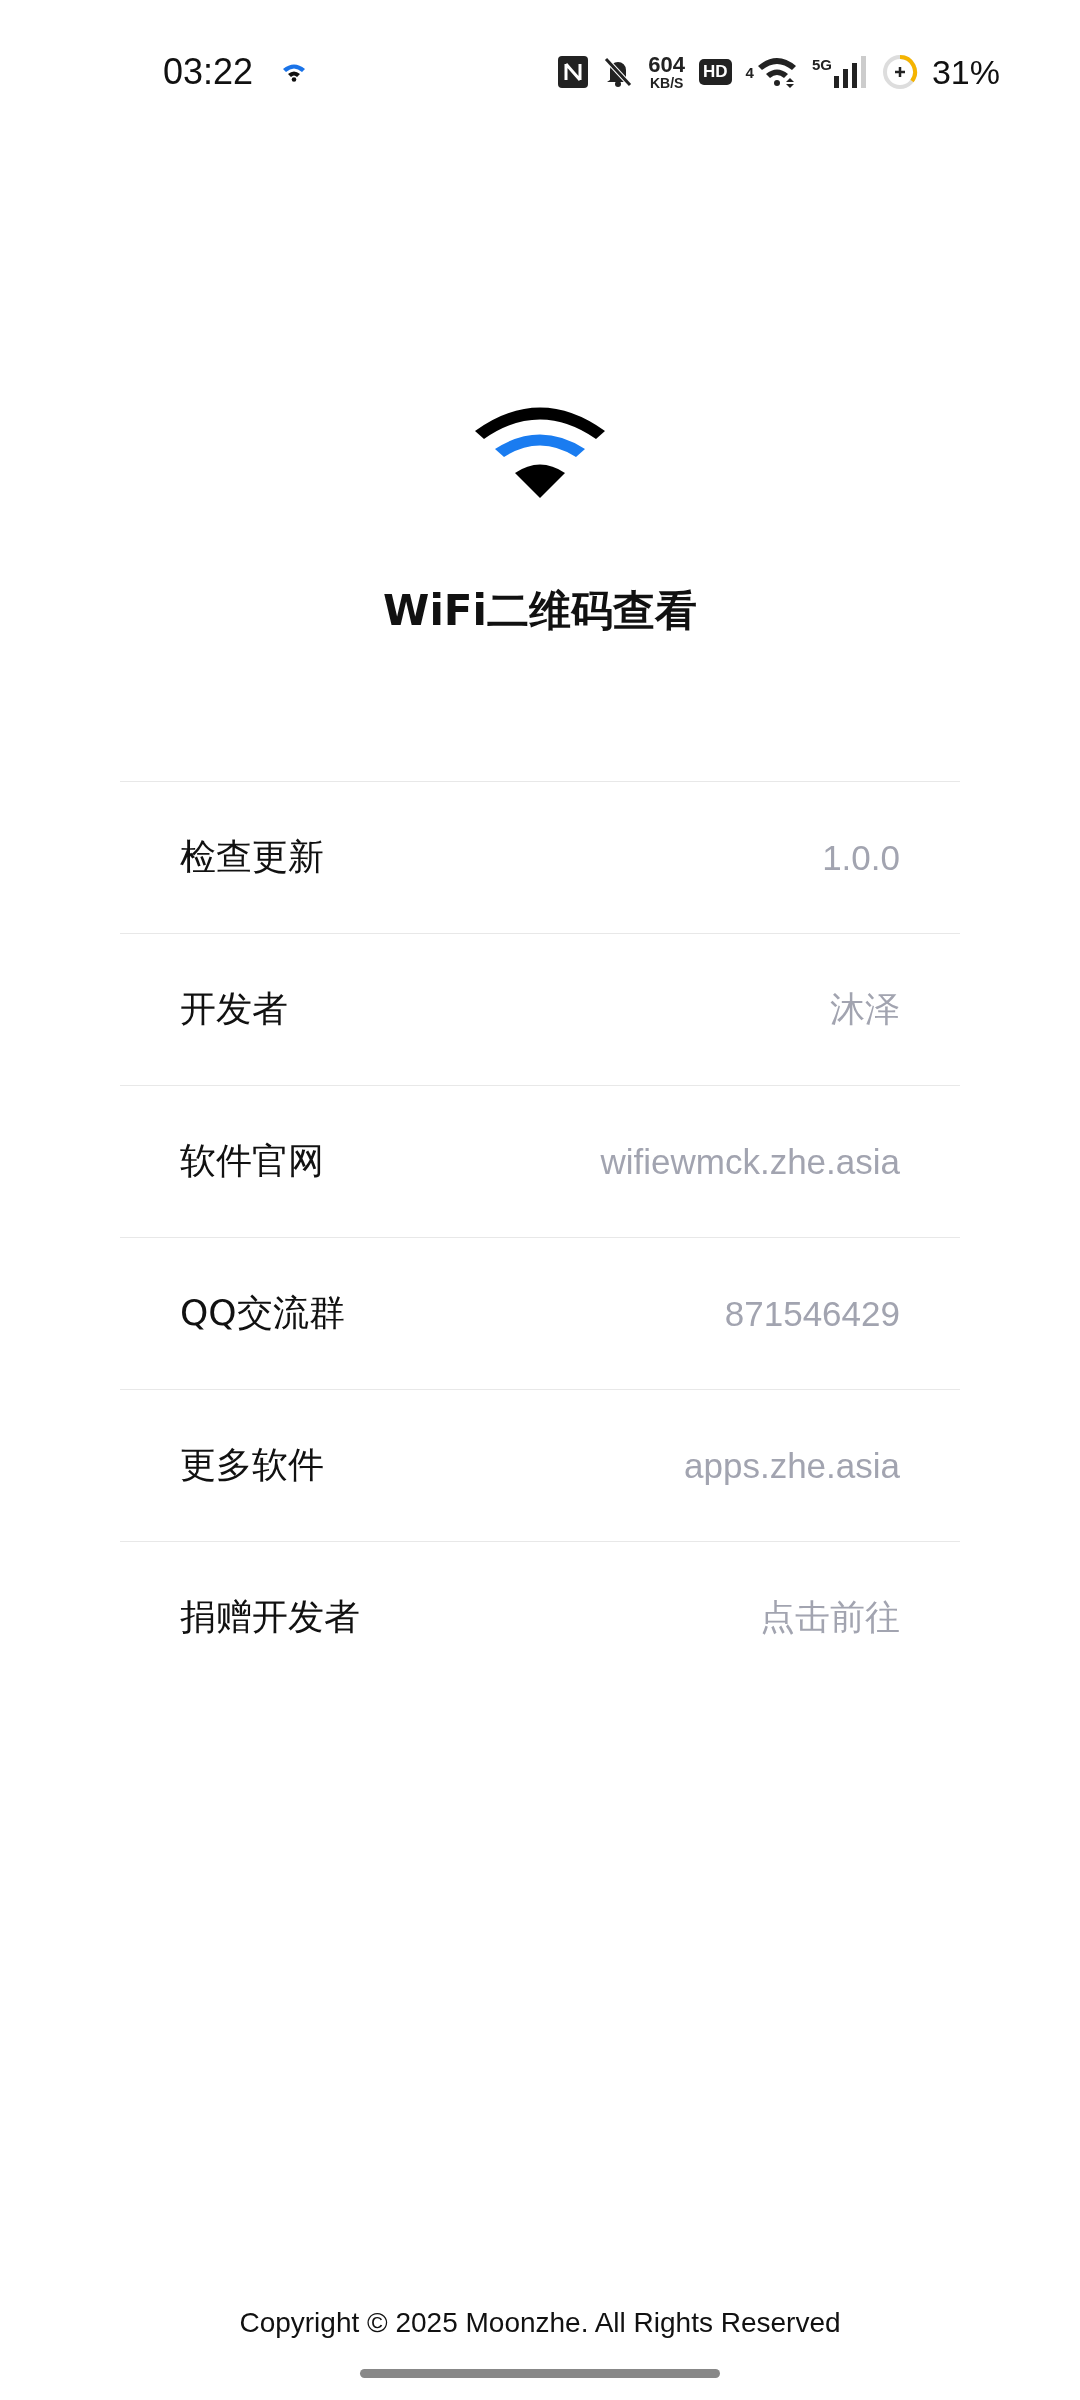 The width and height of the screenshot is (1080, 2400). I want to click on status-time: 03:22, so click(208, 72).